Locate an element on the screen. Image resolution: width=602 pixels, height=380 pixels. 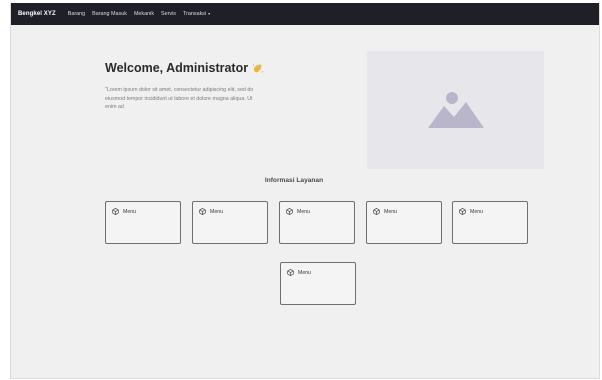
waving-hand-icon is located at coordinates (258, 68).